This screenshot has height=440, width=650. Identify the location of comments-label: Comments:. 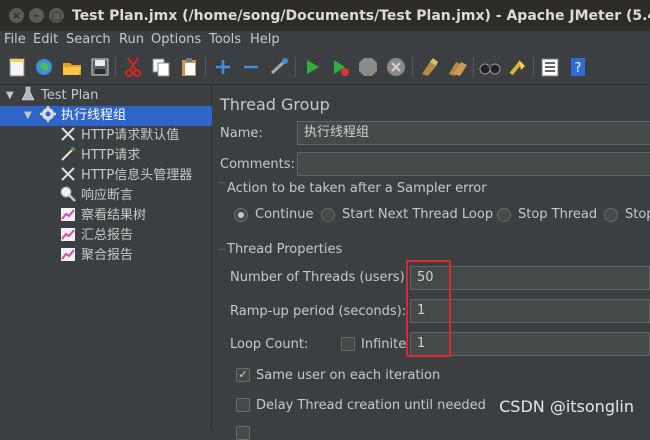
(257, 164).